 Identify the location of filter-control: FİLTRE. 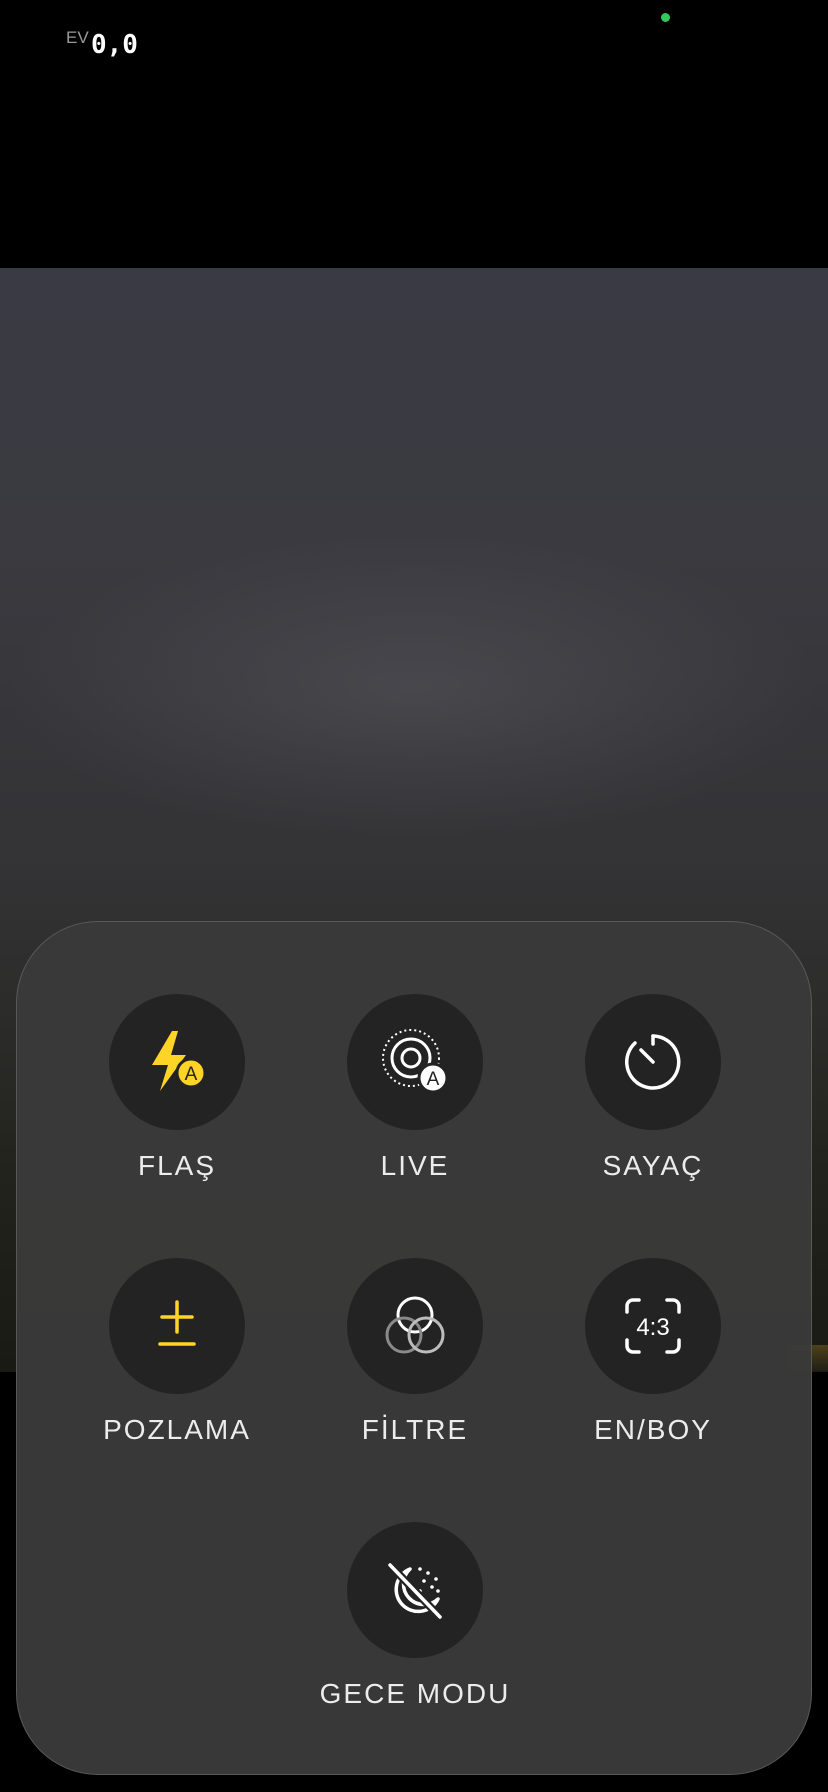
(415, 1352).